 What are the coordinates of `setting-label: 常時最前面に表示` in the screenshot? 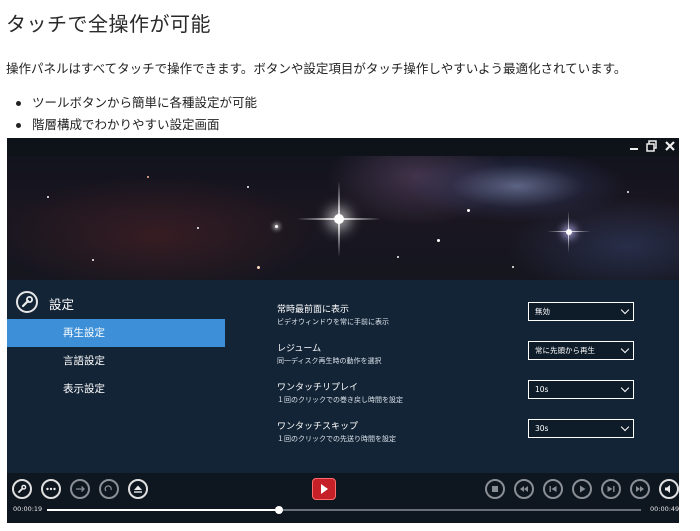 It's located at (313, 310).